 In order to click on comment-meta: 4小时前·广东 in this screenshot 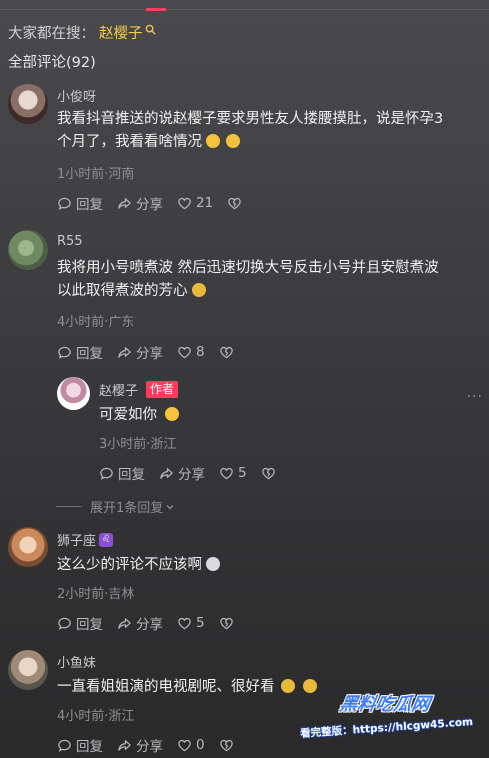, I will do `click(96, 322)`.